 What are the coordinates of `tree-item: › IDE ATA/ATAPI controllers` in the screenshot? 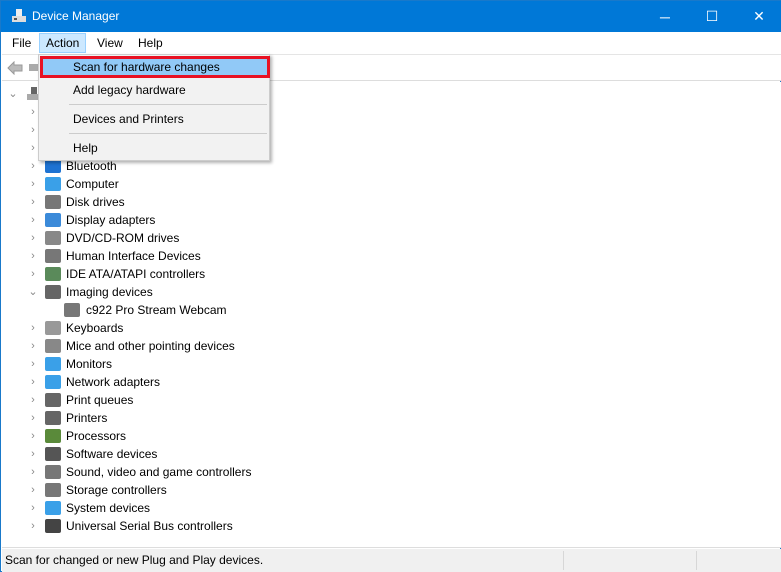 It's located at (178, 274).